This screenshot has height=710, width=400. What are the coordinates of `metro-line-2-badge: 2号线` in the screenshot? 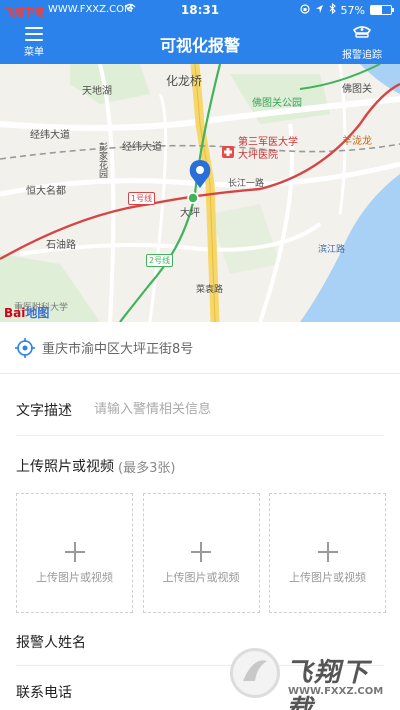 It's located at (160, 260).